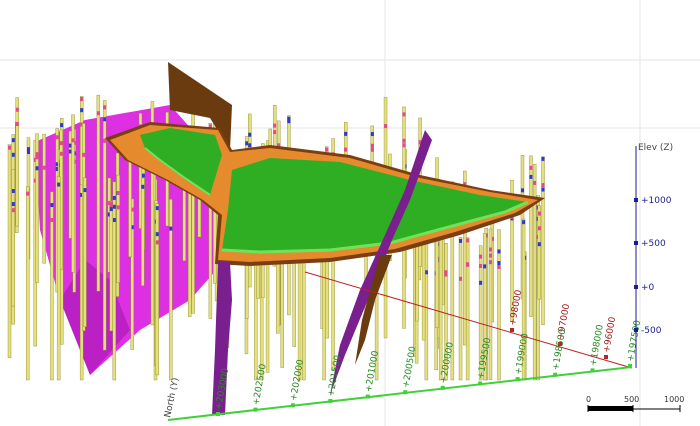 The height and width of the screenshot is (426, 700). Describe the element at coordinates (648, 288) in the screenshot. I see `elevation-tick-label: +0` at that location.